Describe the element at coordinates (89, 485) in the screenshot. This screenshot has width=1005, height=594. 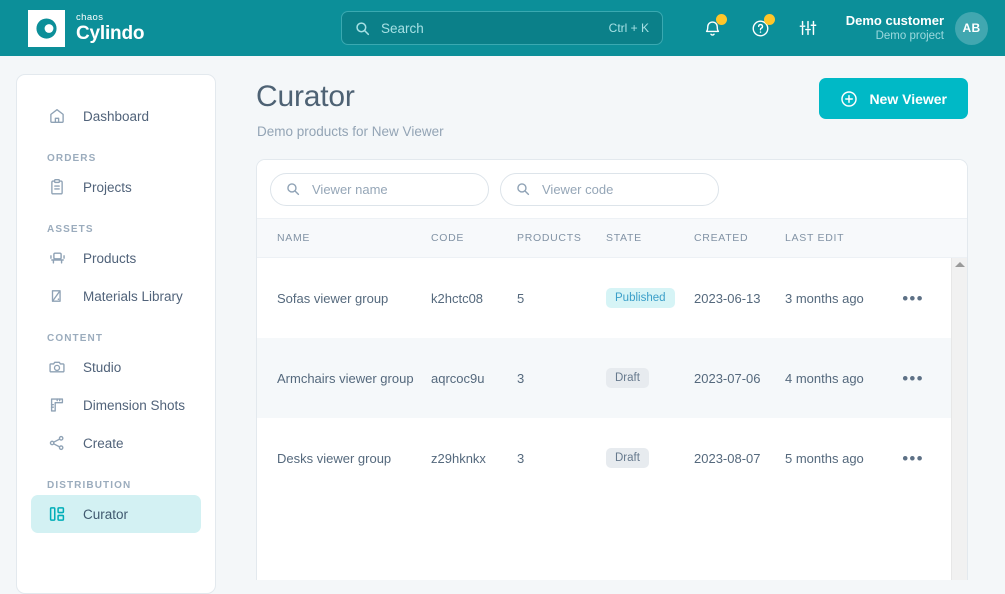
I see `sidebar-section-distribution: DISTRIBUTION` at that location.